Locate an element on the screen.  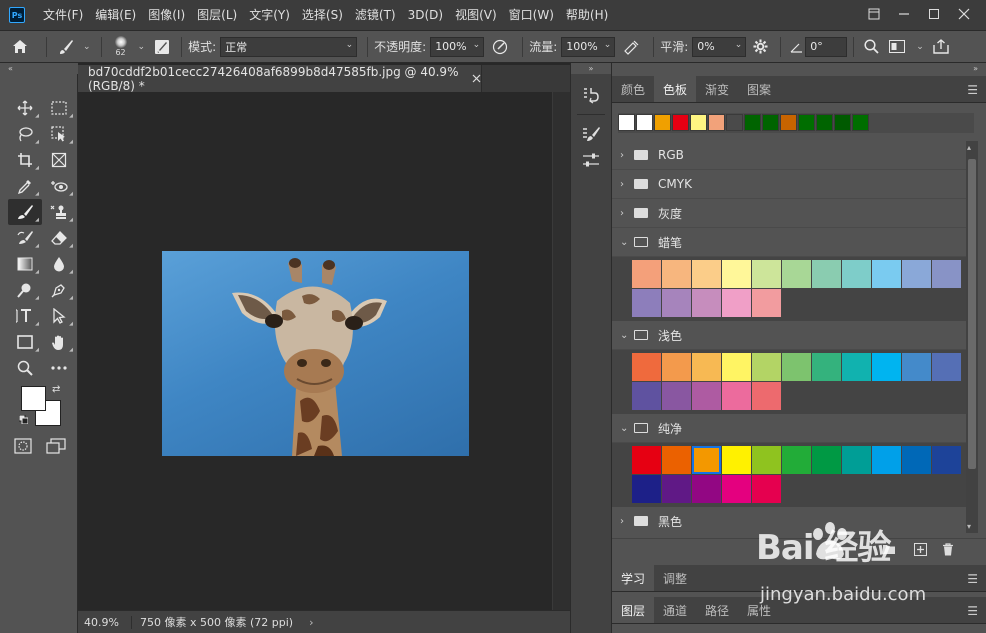
menu-filter: 滤镜(T) is located at coordinates (375, 15).